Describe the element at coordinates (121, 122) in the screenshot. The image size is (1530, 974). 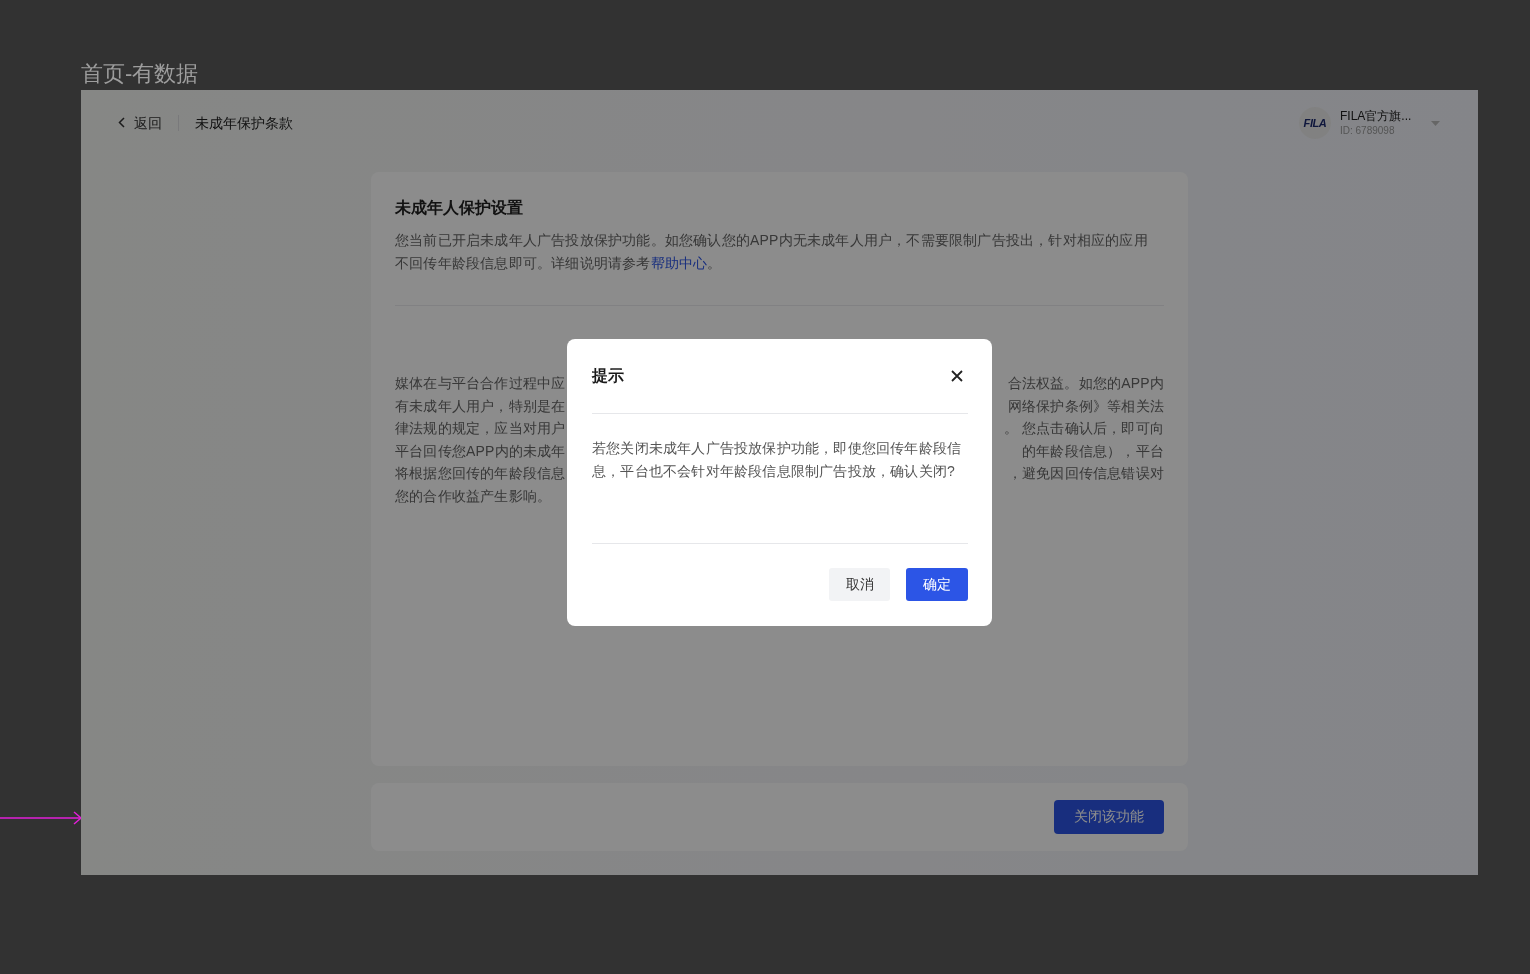
I see `chevron-left-icon` at that location.